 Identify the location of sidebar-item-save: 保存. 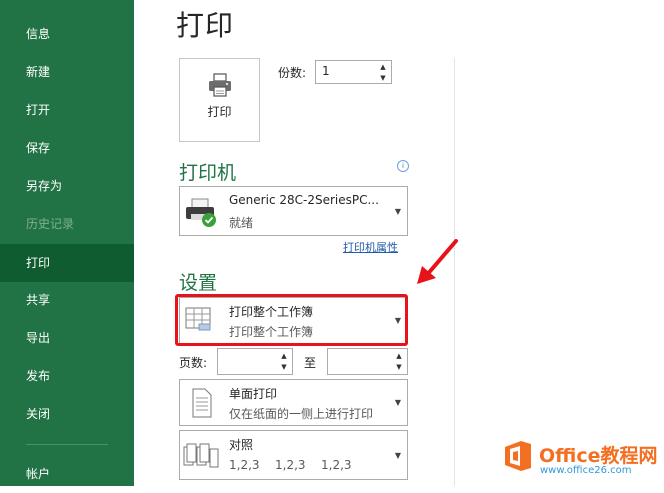
(67, 148).